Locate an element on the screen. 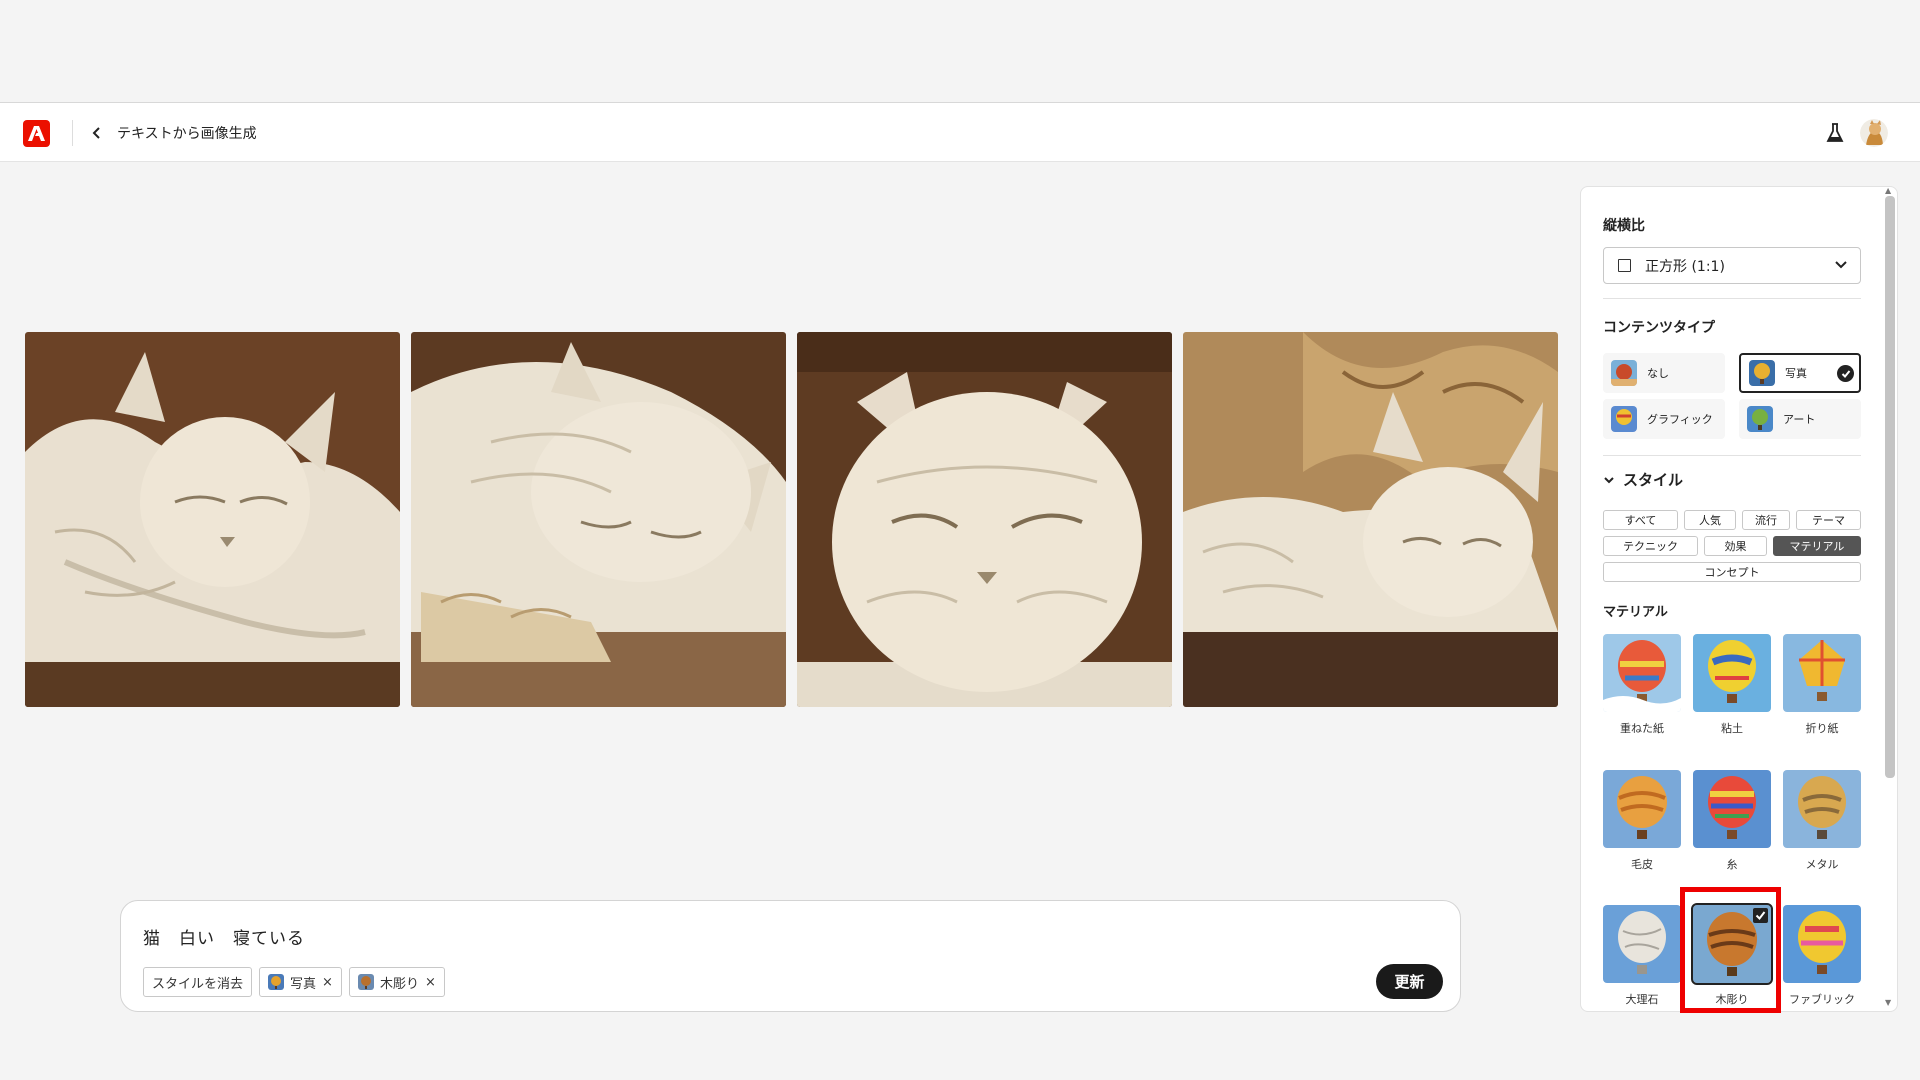 This screenshot has width=1920, height=1080. clear-styles-label: スタイルを消去 is located at coordinates (198, 984).